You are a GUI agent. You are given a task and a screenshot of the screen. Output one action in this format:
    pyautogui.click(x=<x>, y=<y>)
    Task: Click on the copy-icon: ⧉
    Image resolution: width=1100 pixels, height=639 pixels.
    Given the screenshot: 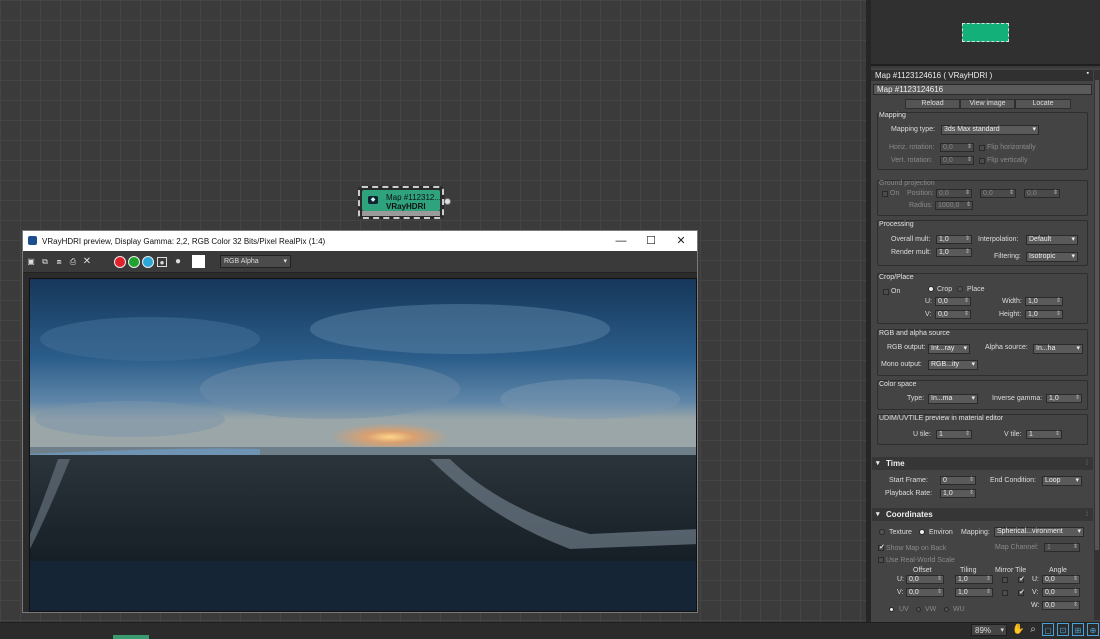 What is the action you would take?
    pyautogui.click(x=45, y=262)
    